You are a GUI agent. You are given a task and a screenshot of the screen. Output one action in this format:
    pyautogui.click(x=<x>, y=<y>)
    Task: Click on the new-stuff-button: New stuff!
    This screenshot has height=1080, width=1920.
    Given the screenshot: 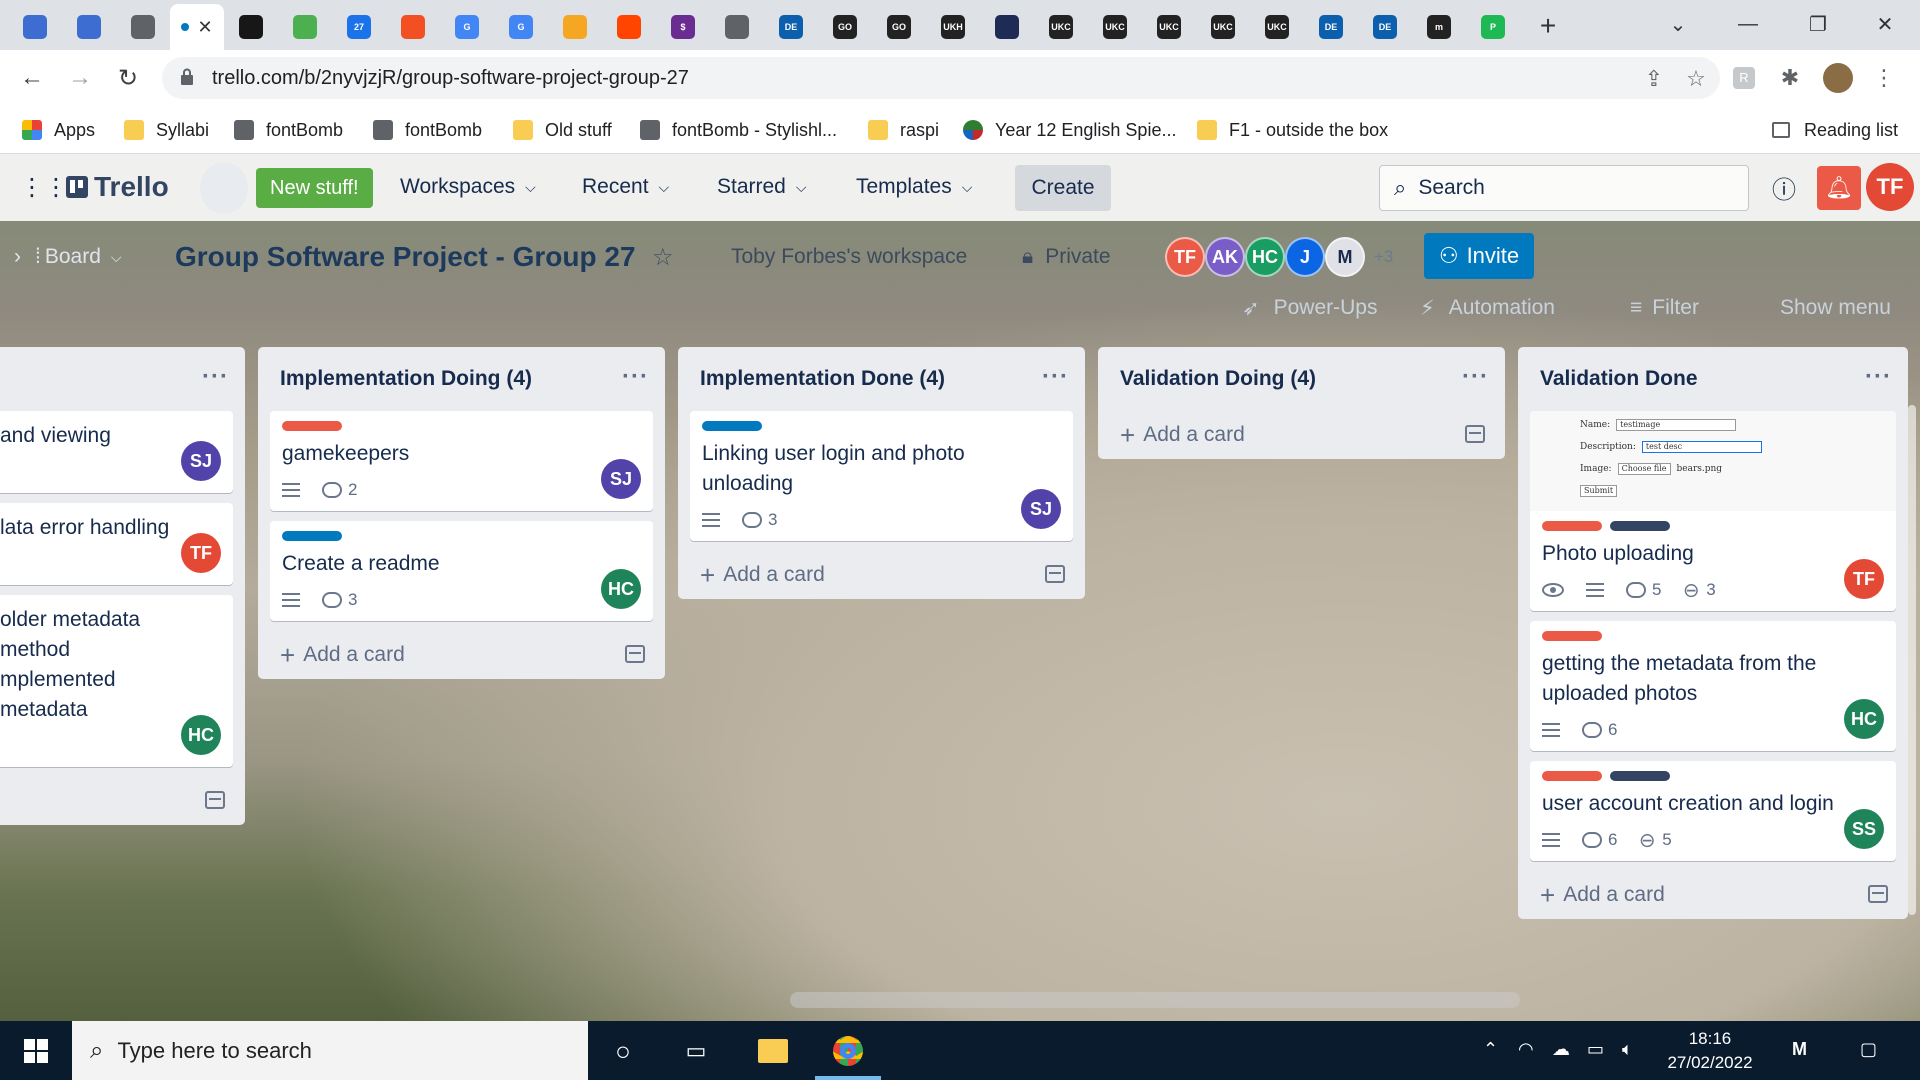 What is the action you would take?
    pyautogui.click(x=314, y=188)
    